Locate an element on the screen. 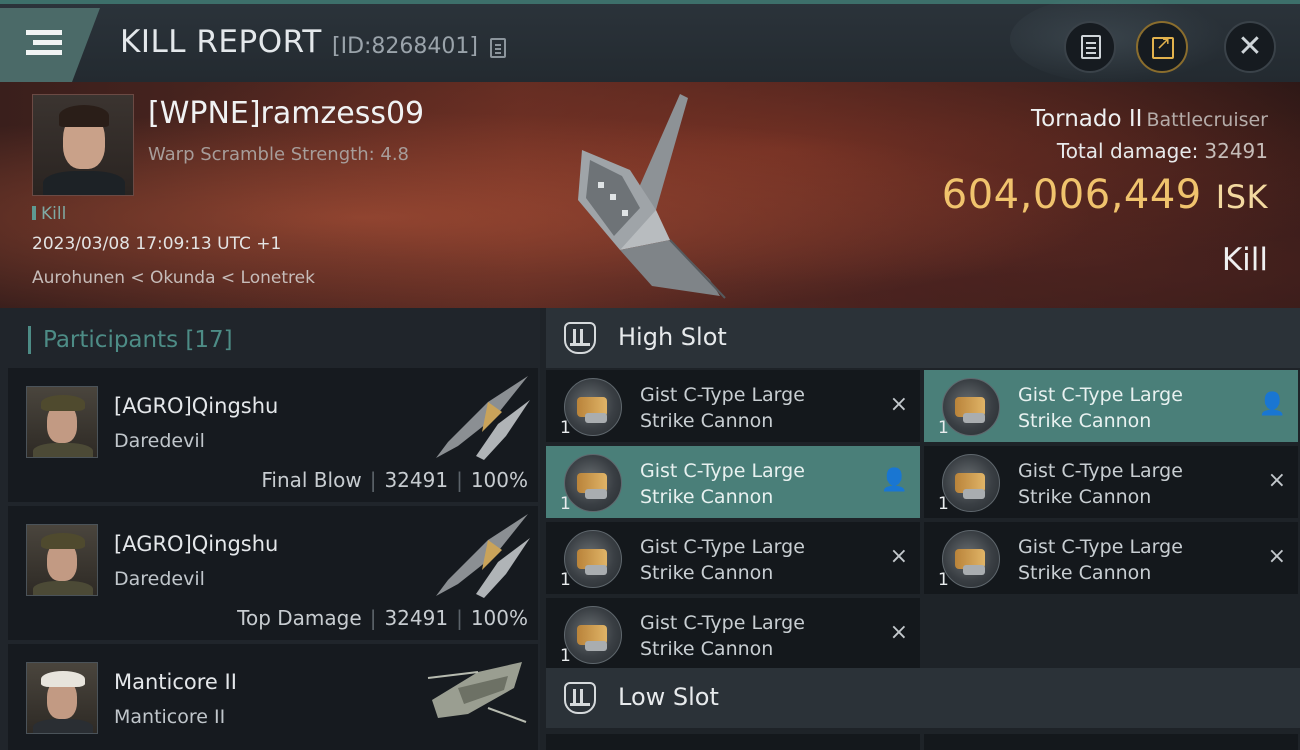 The width and height of the screenshot is (1300, 750). share-icon is located at coordinates (1163, 46).